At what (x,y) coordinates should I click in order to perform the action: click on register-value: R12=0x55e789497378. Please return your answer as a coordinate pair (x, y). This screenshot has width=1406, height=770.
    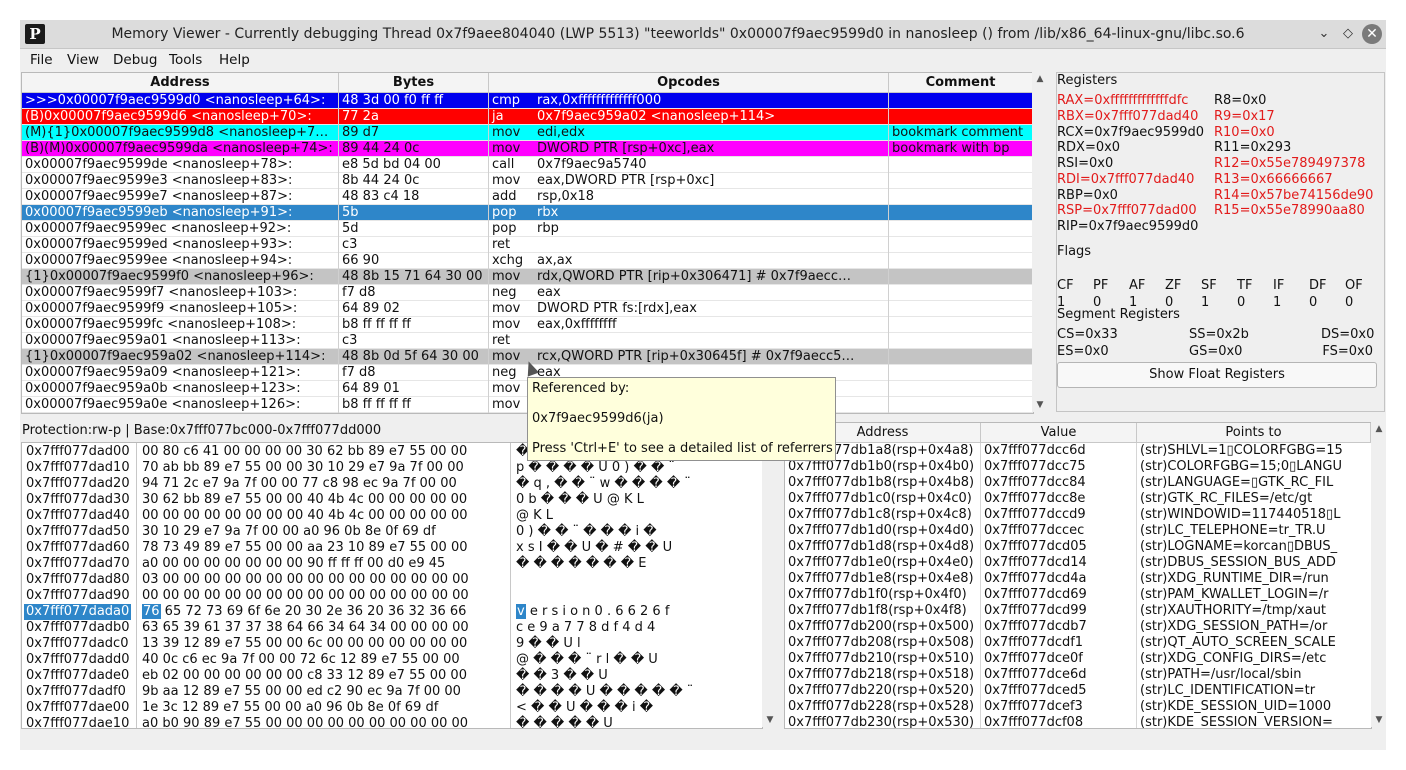
    Looking at the image, I should click on (1289, 164).